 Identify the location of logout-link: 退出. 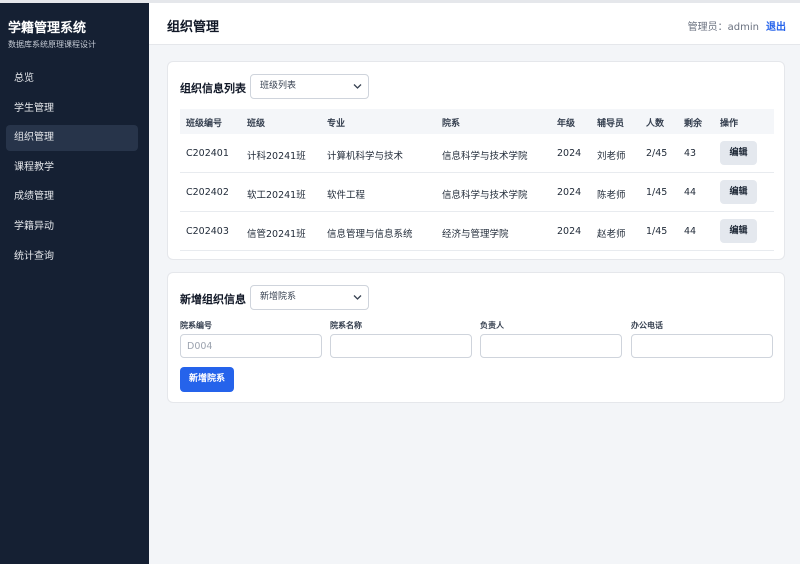
(776, 25).